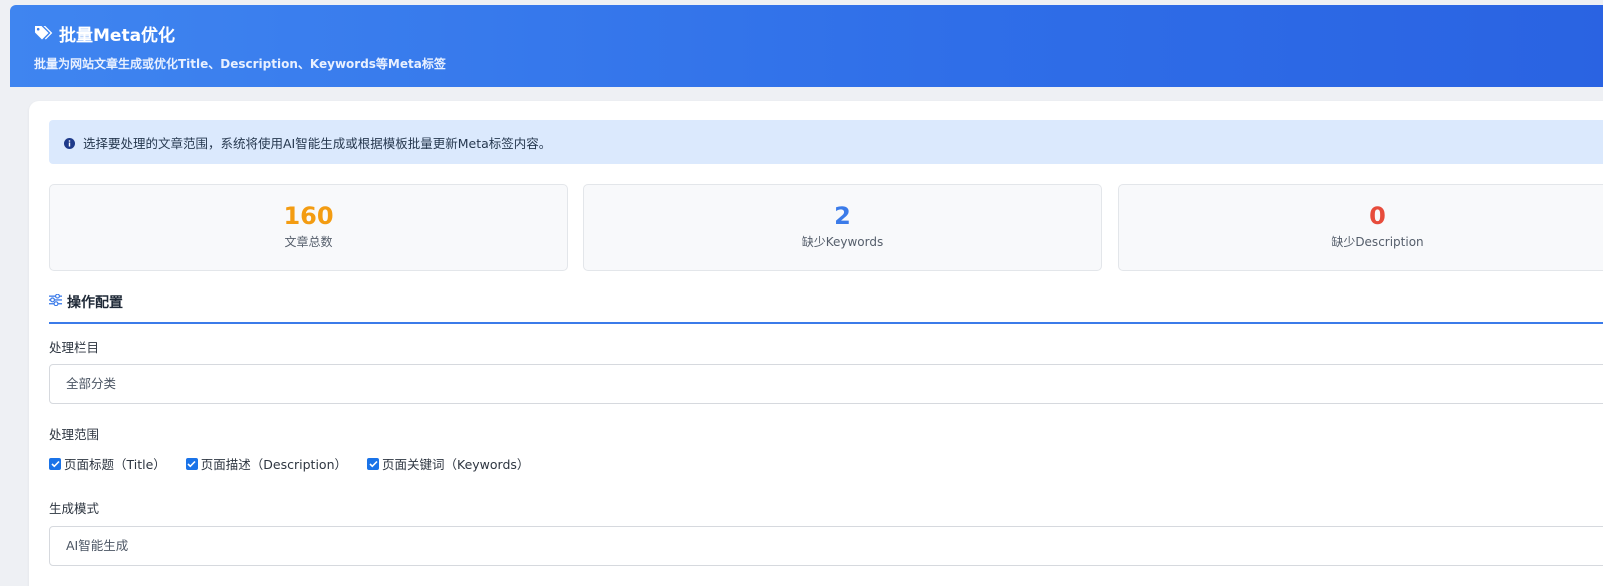 This screenshot has width=1603, height=586. Describe the element at coordinates (842, 216) in the screenshot. I see `stat-value: 2` at that location.